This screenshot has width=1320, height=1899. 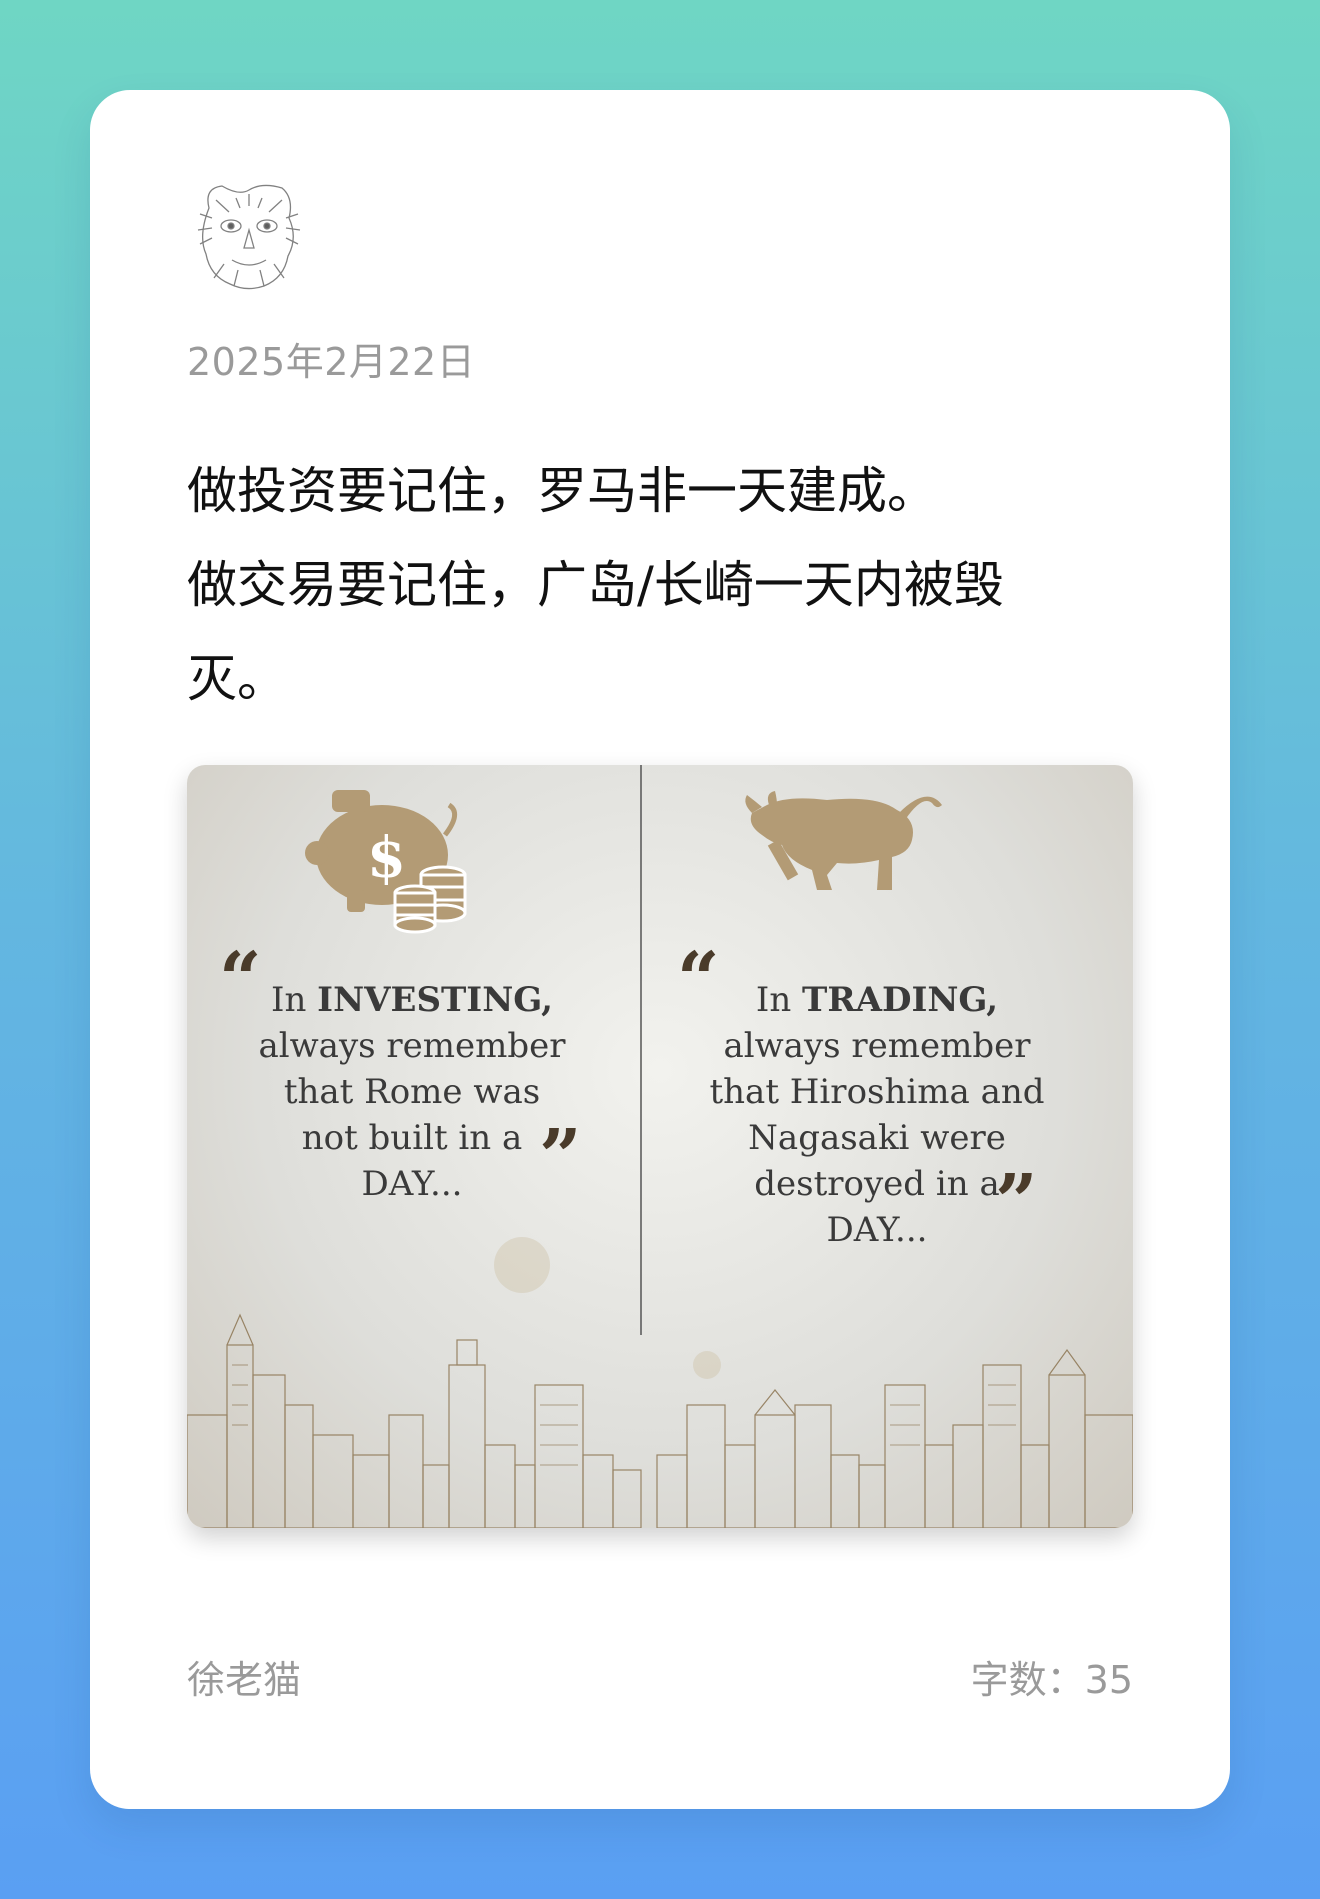 I want to click on quote-keyword: TRADING,, so click(x=900, y=1000).